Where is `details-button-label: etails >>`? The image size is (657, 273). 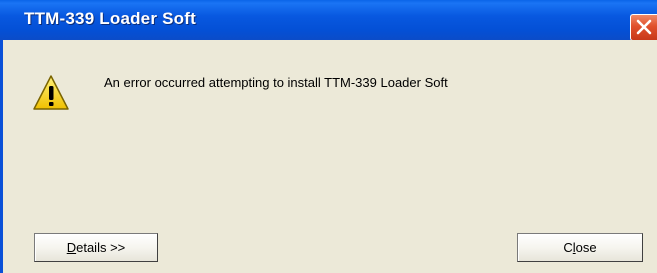 details-button-label: etails >> is located at coordinates (101, 247).